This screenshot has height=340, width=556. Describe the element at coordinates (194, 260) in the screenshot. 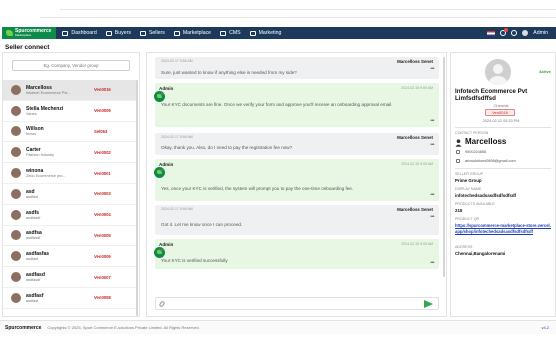

I see `message-text: Your KYC is verified successfully` at that location.